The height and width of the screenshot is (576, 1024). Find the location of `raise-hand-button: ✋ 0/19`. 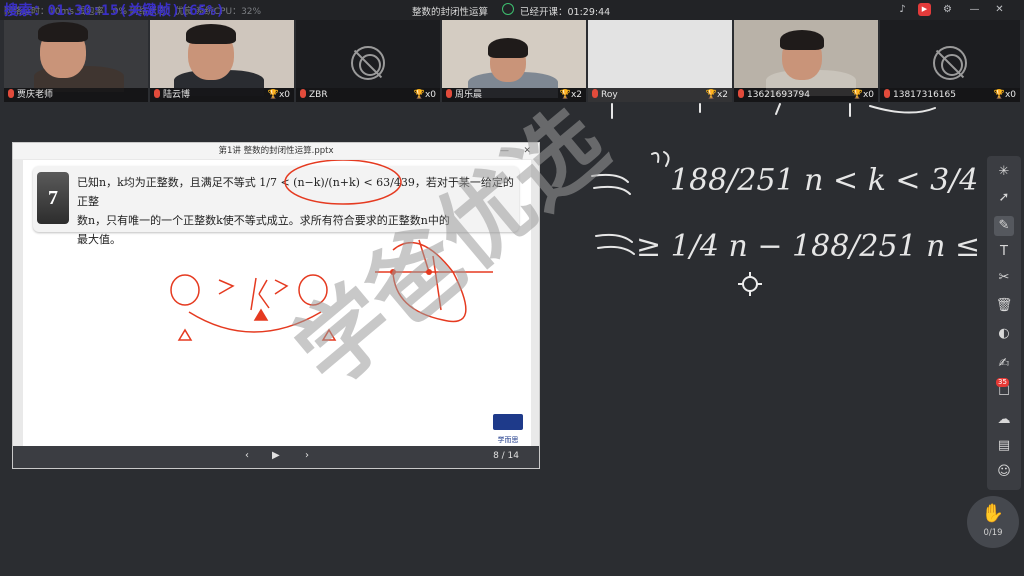

raise-hand-button: ✋ 0/19 is located at coordinates (993, 522).